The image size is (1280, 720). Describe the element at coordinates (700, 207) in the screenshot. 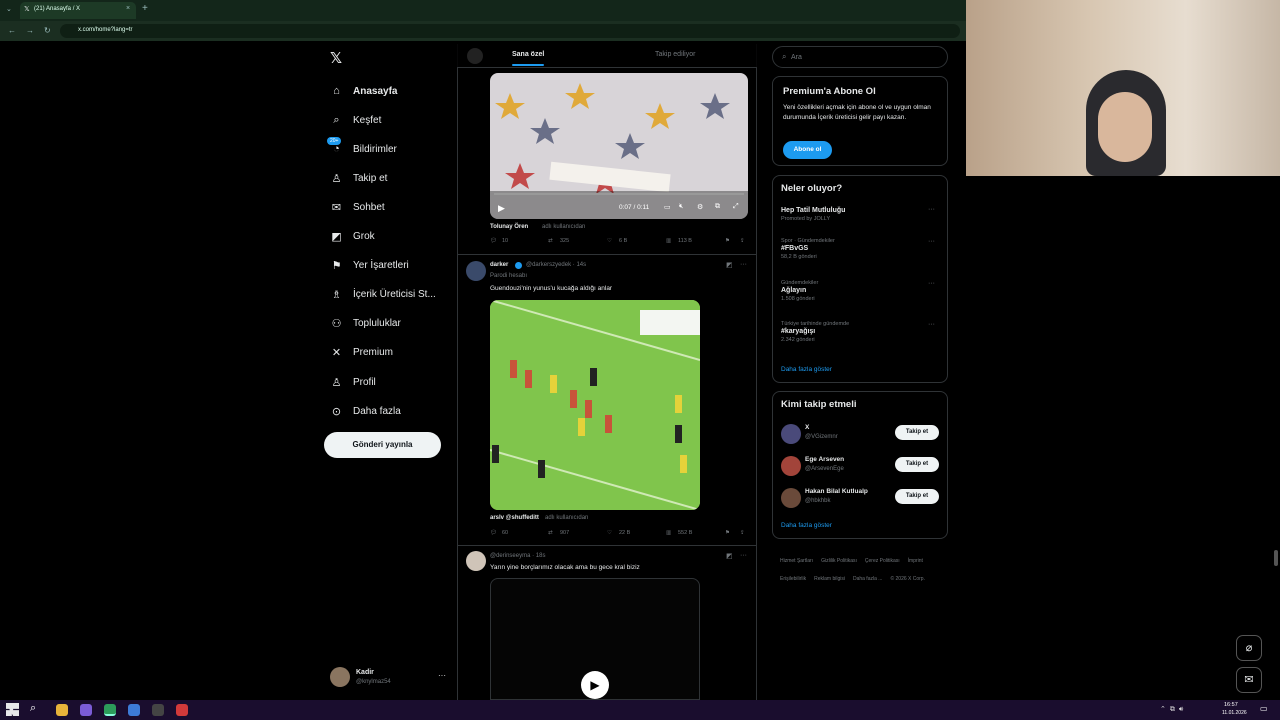

I see `settings-icon: ⚙` at that location.